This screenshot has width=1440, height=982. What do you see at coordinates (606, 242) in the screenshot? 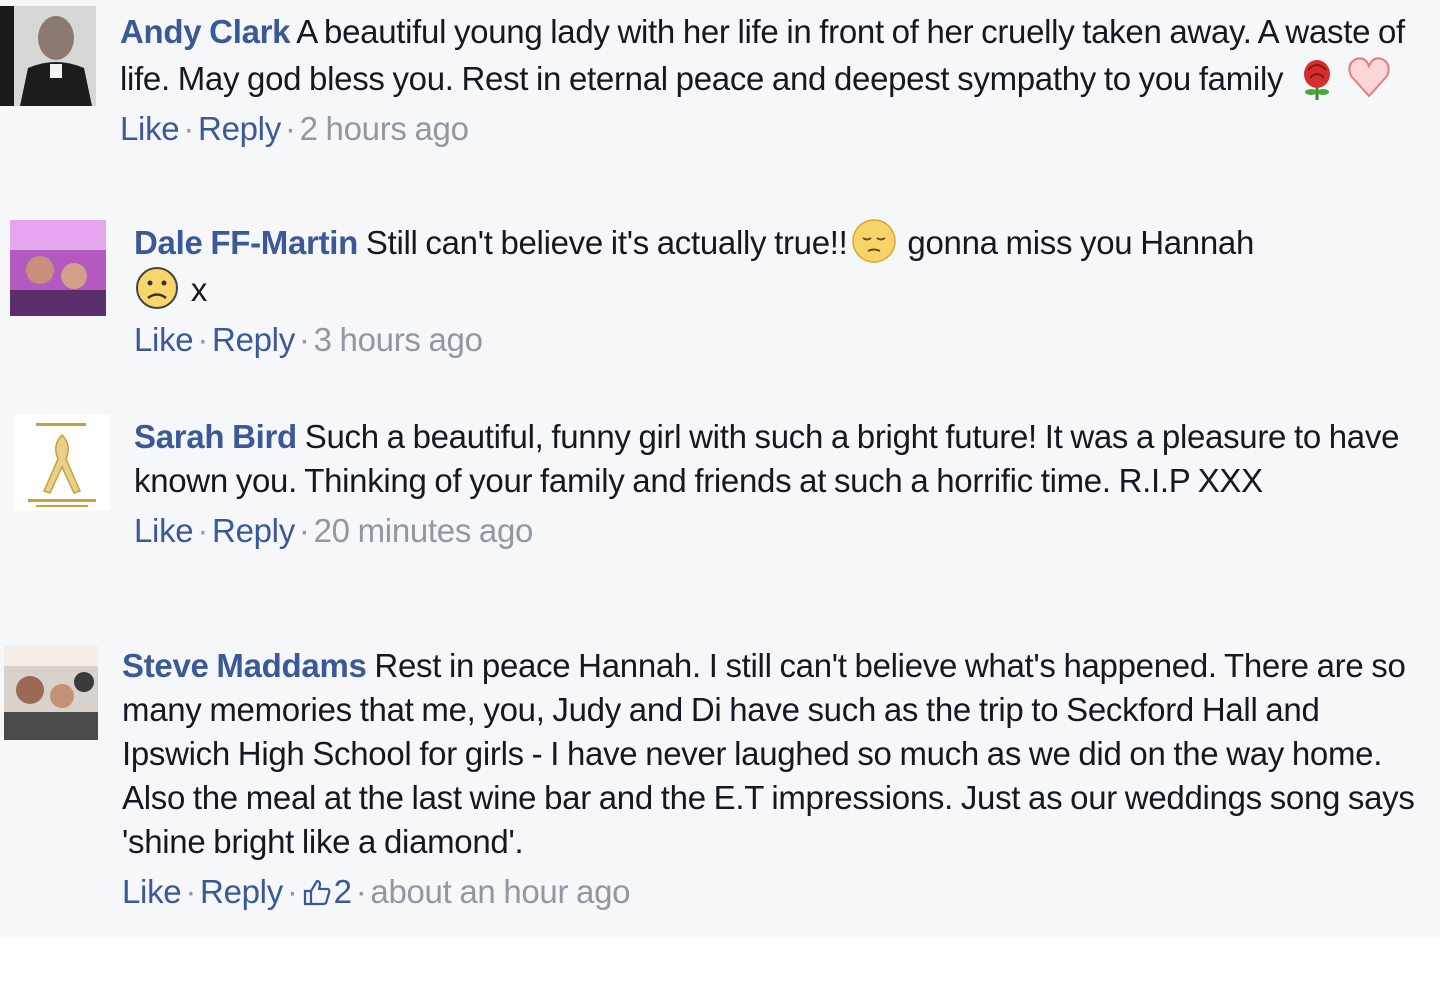
I see `comment-text: Still can't believe it's actually true!!` at bounding box center [606, 242].